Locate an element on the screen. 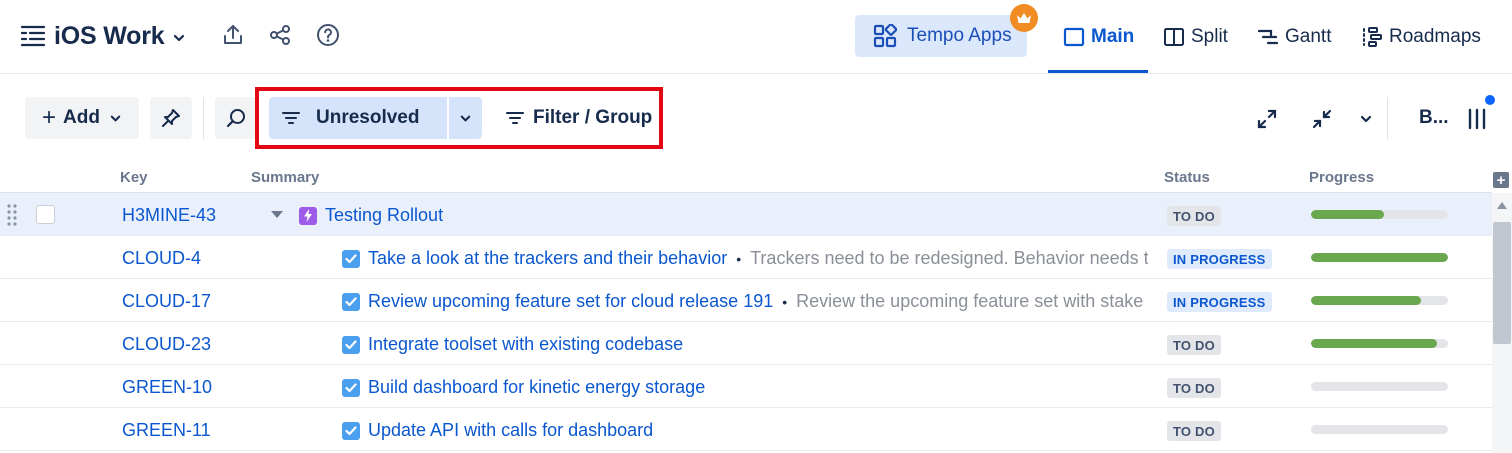  tempo-apps-button: Tempo Apps is located at coordinates (941, 36).